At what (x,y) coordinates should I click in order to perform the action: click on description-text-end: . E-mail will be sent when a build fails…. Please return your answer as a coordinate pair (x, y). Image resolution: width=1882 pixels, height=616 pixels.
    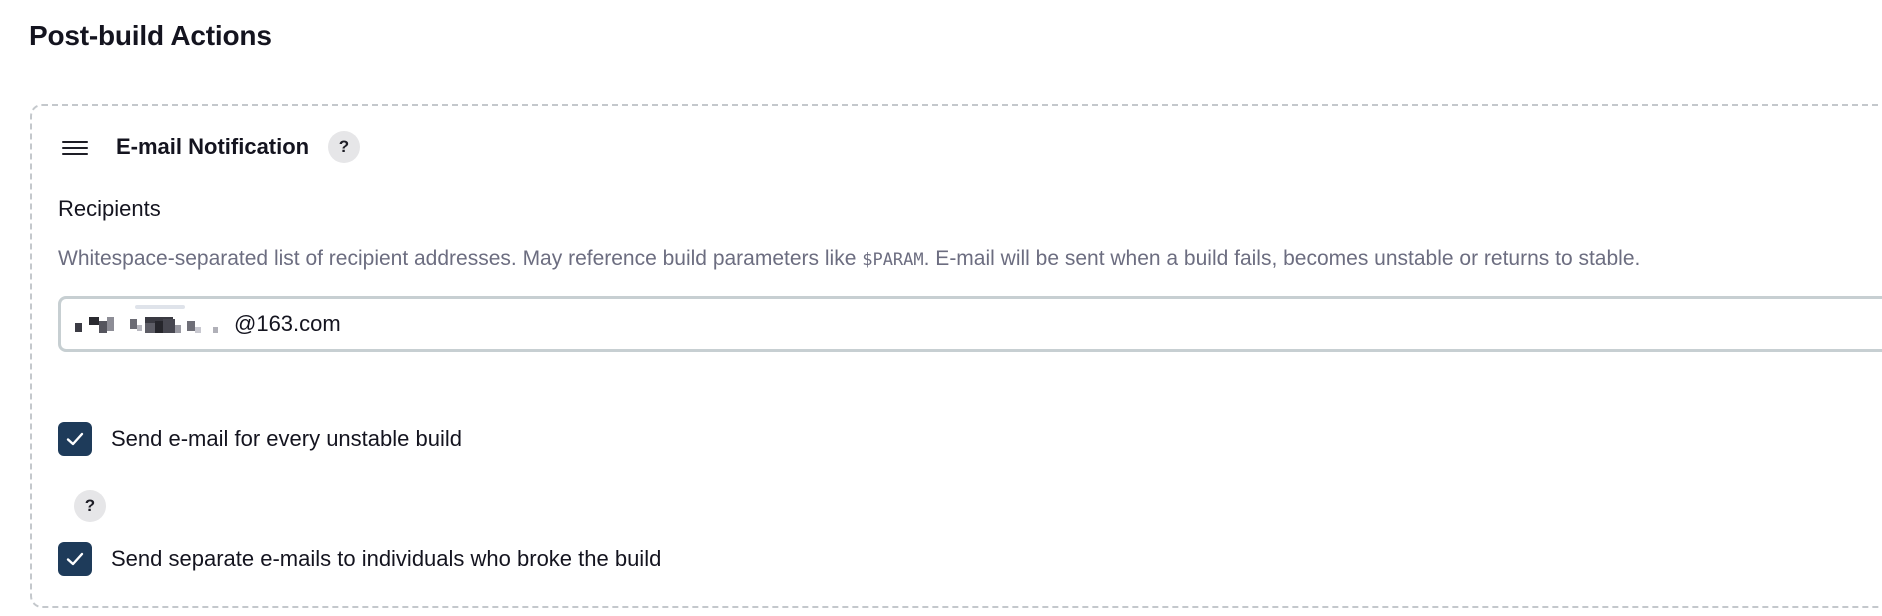
    Looking at the image, I should click on (1282, 258).